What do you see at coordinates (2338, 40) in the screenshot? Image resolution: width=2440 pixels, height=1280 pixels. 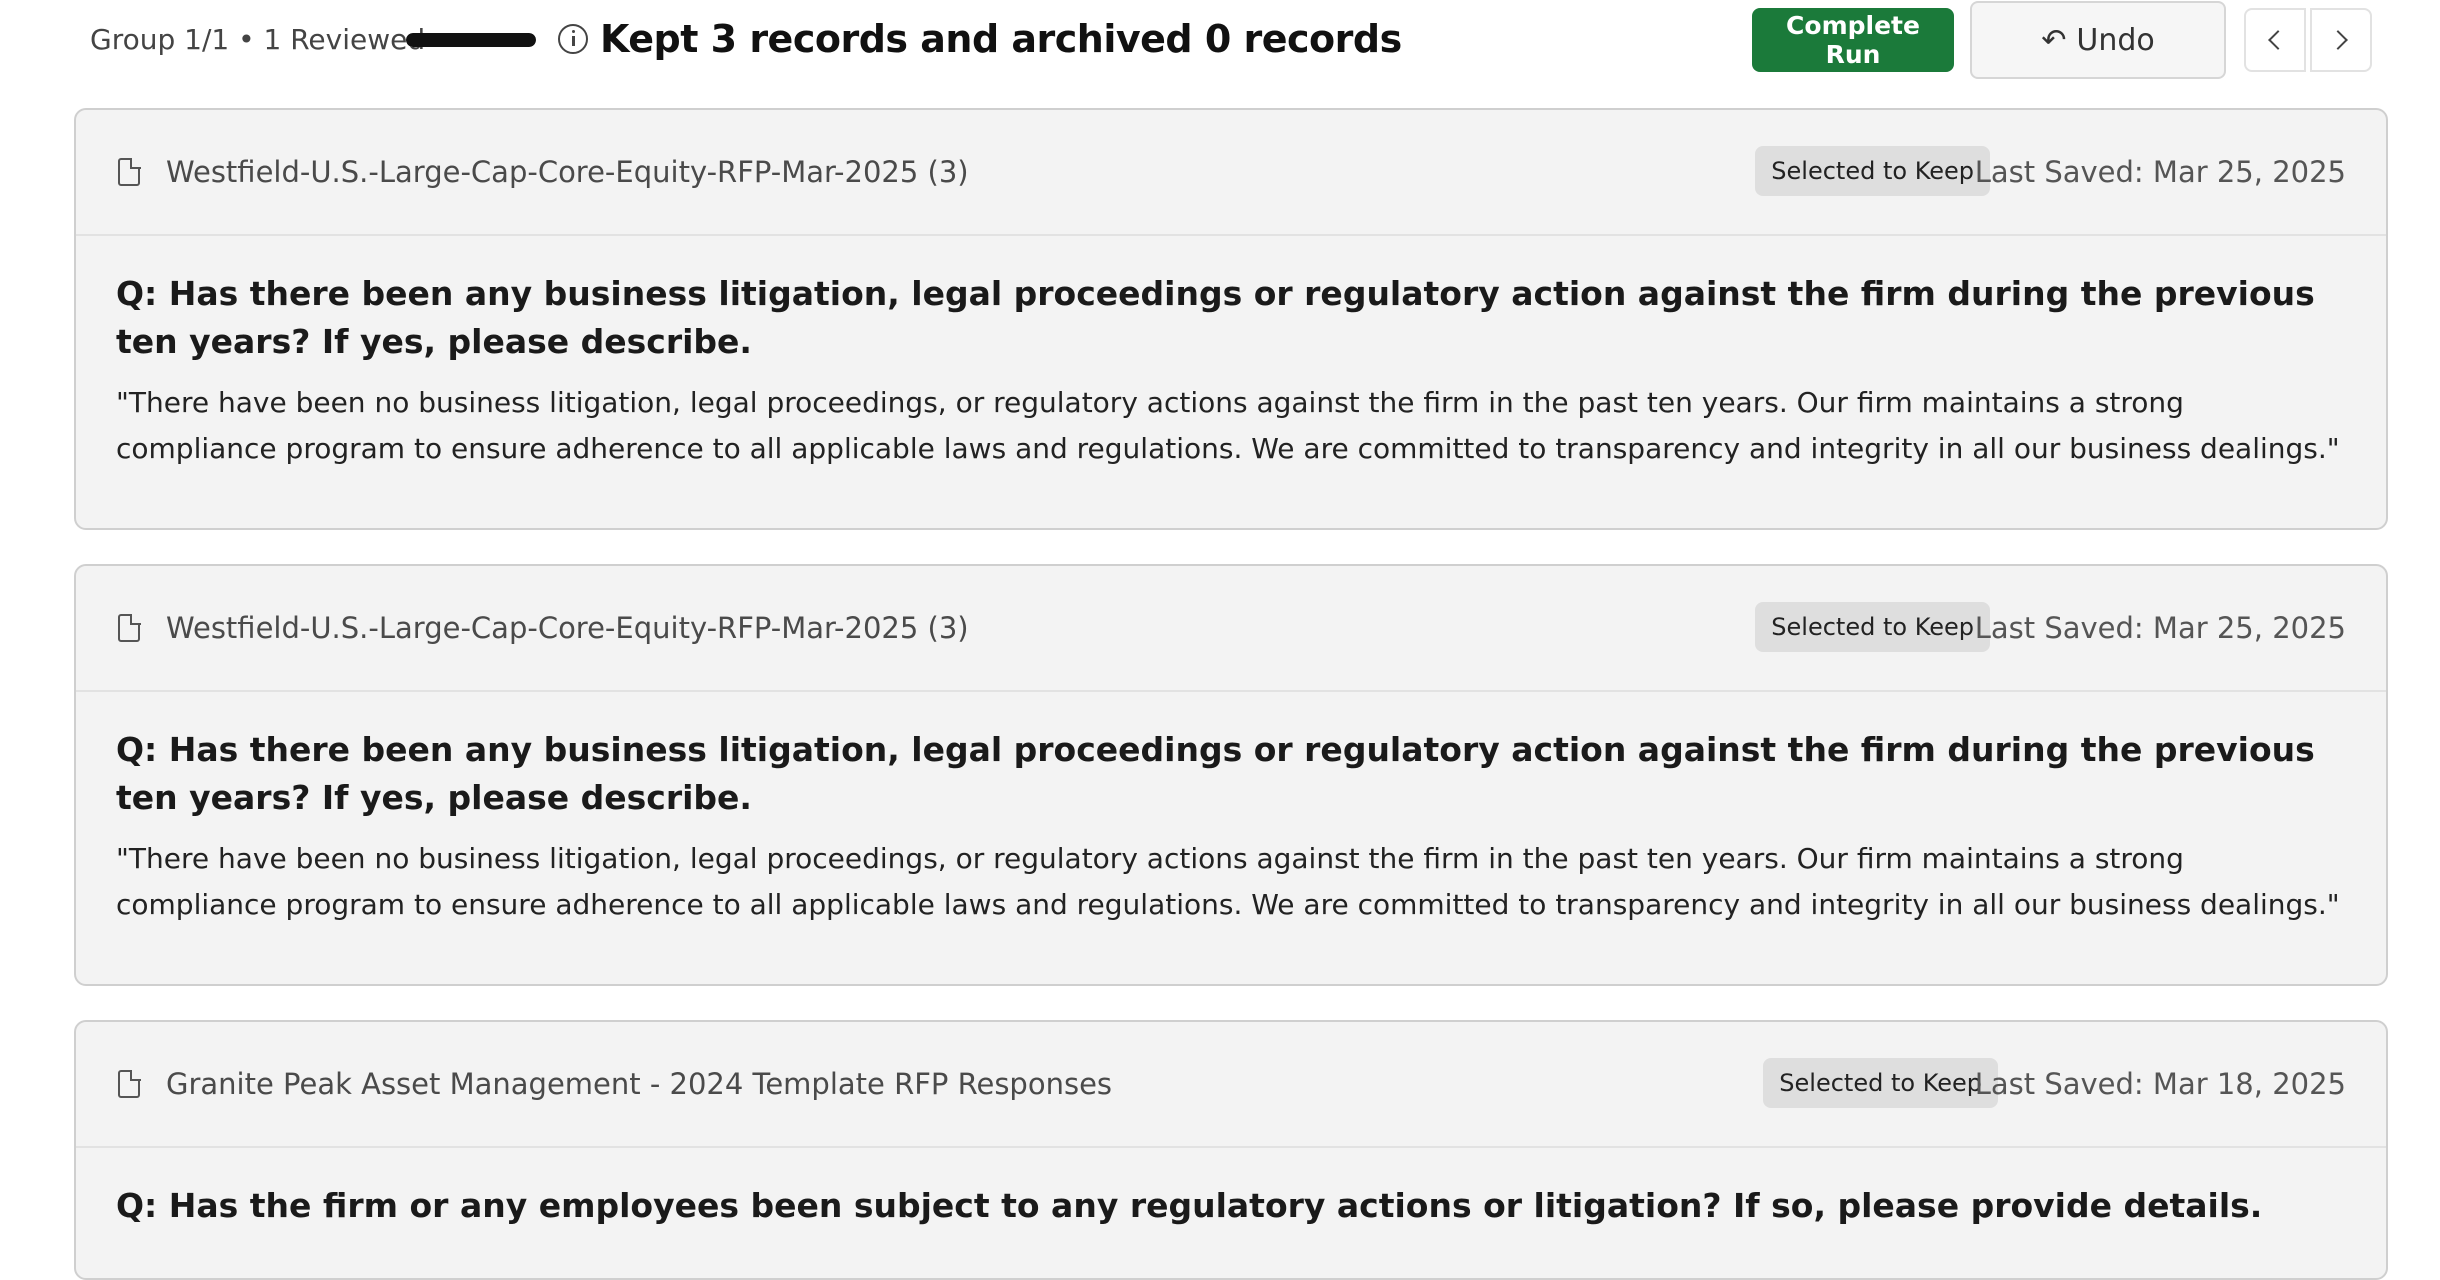 I see `chevron-right-icon` at bounding box center [2338, 40].